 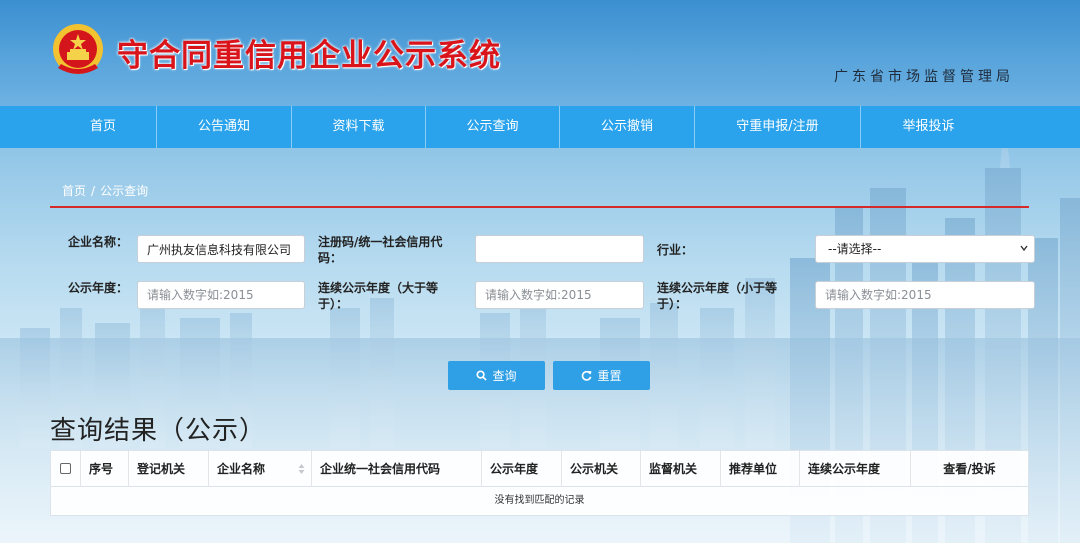 I want to click on nav-item-downloads: 资料下载, so click(x=359, y=127).